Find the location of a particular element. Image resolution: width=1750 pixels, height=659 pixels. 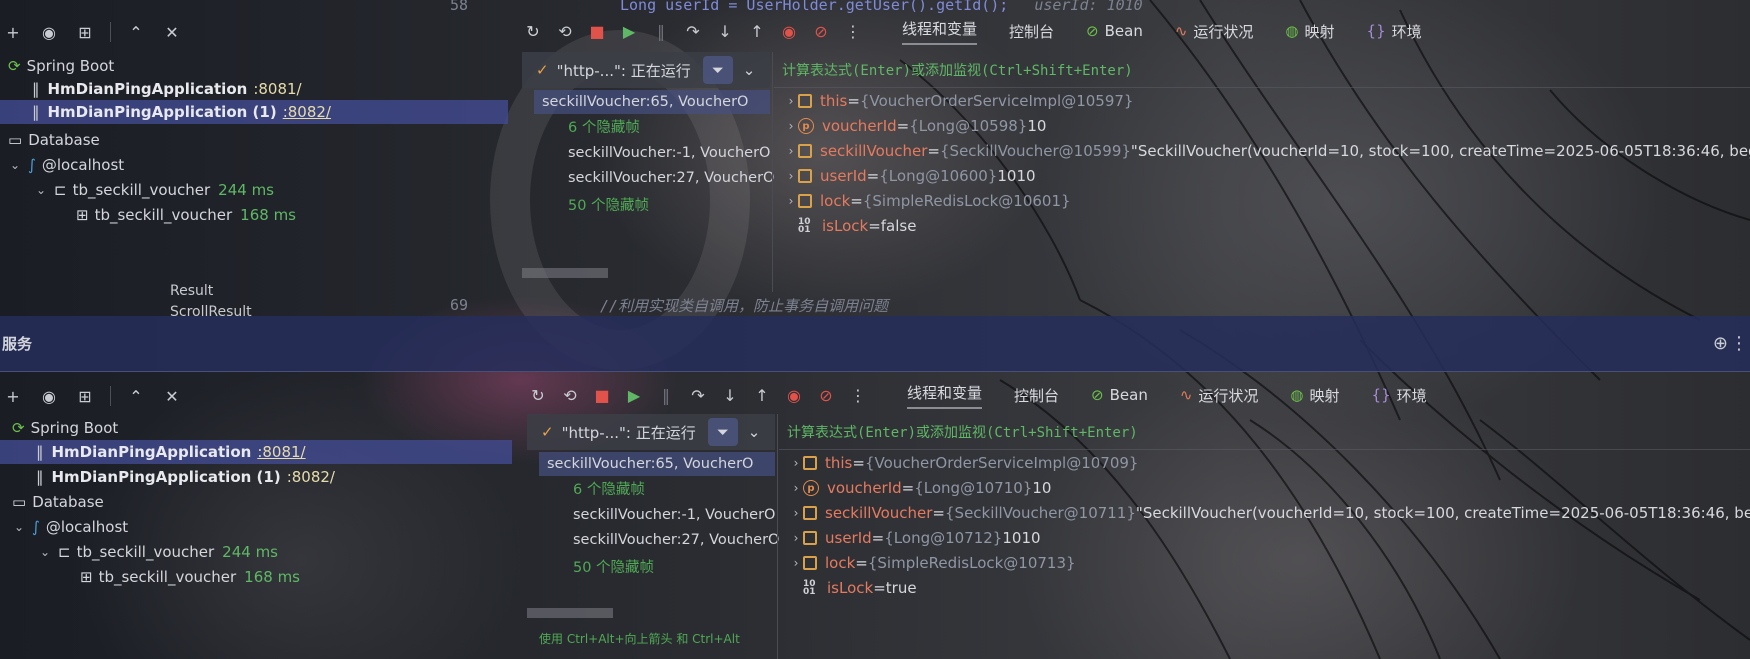

var-row: › userId = {Long@10600} 1010 is located at coordinates (910, 176).